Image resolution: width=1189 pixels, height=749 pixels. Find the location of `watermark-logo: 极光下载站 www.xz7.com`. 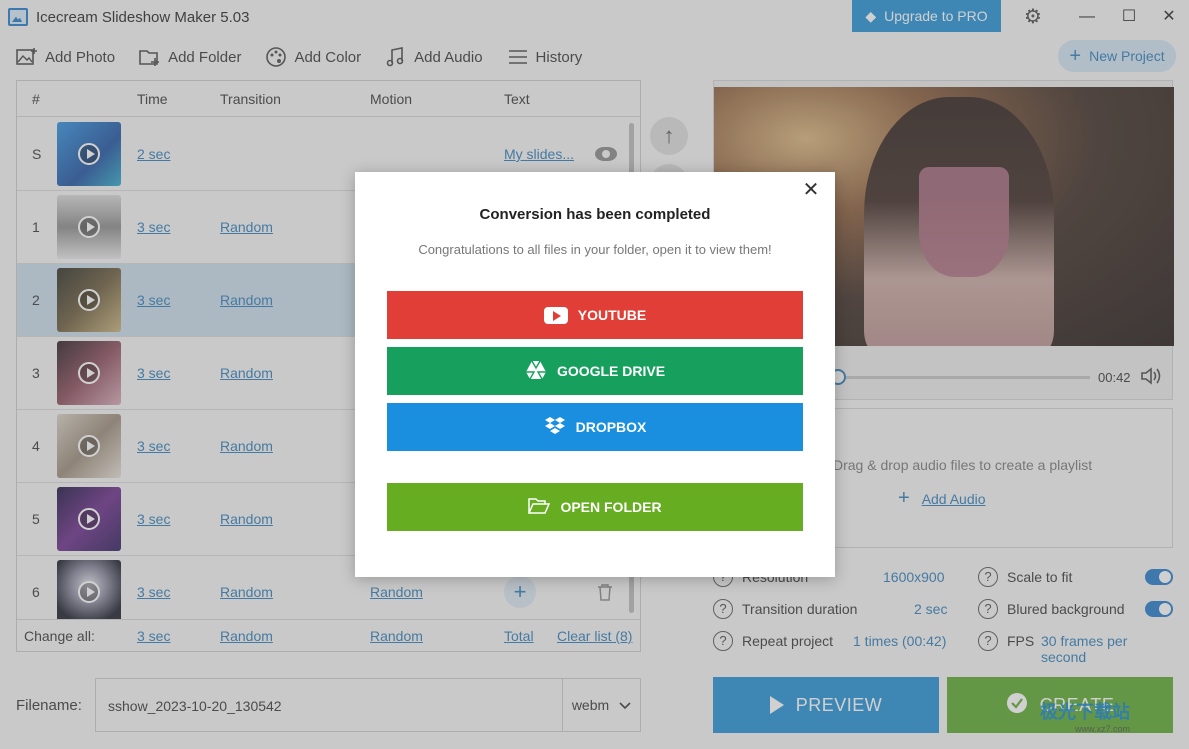

watermark-logo: 极光下载站 www.xz7.com is located at coordinates (1085, 716).